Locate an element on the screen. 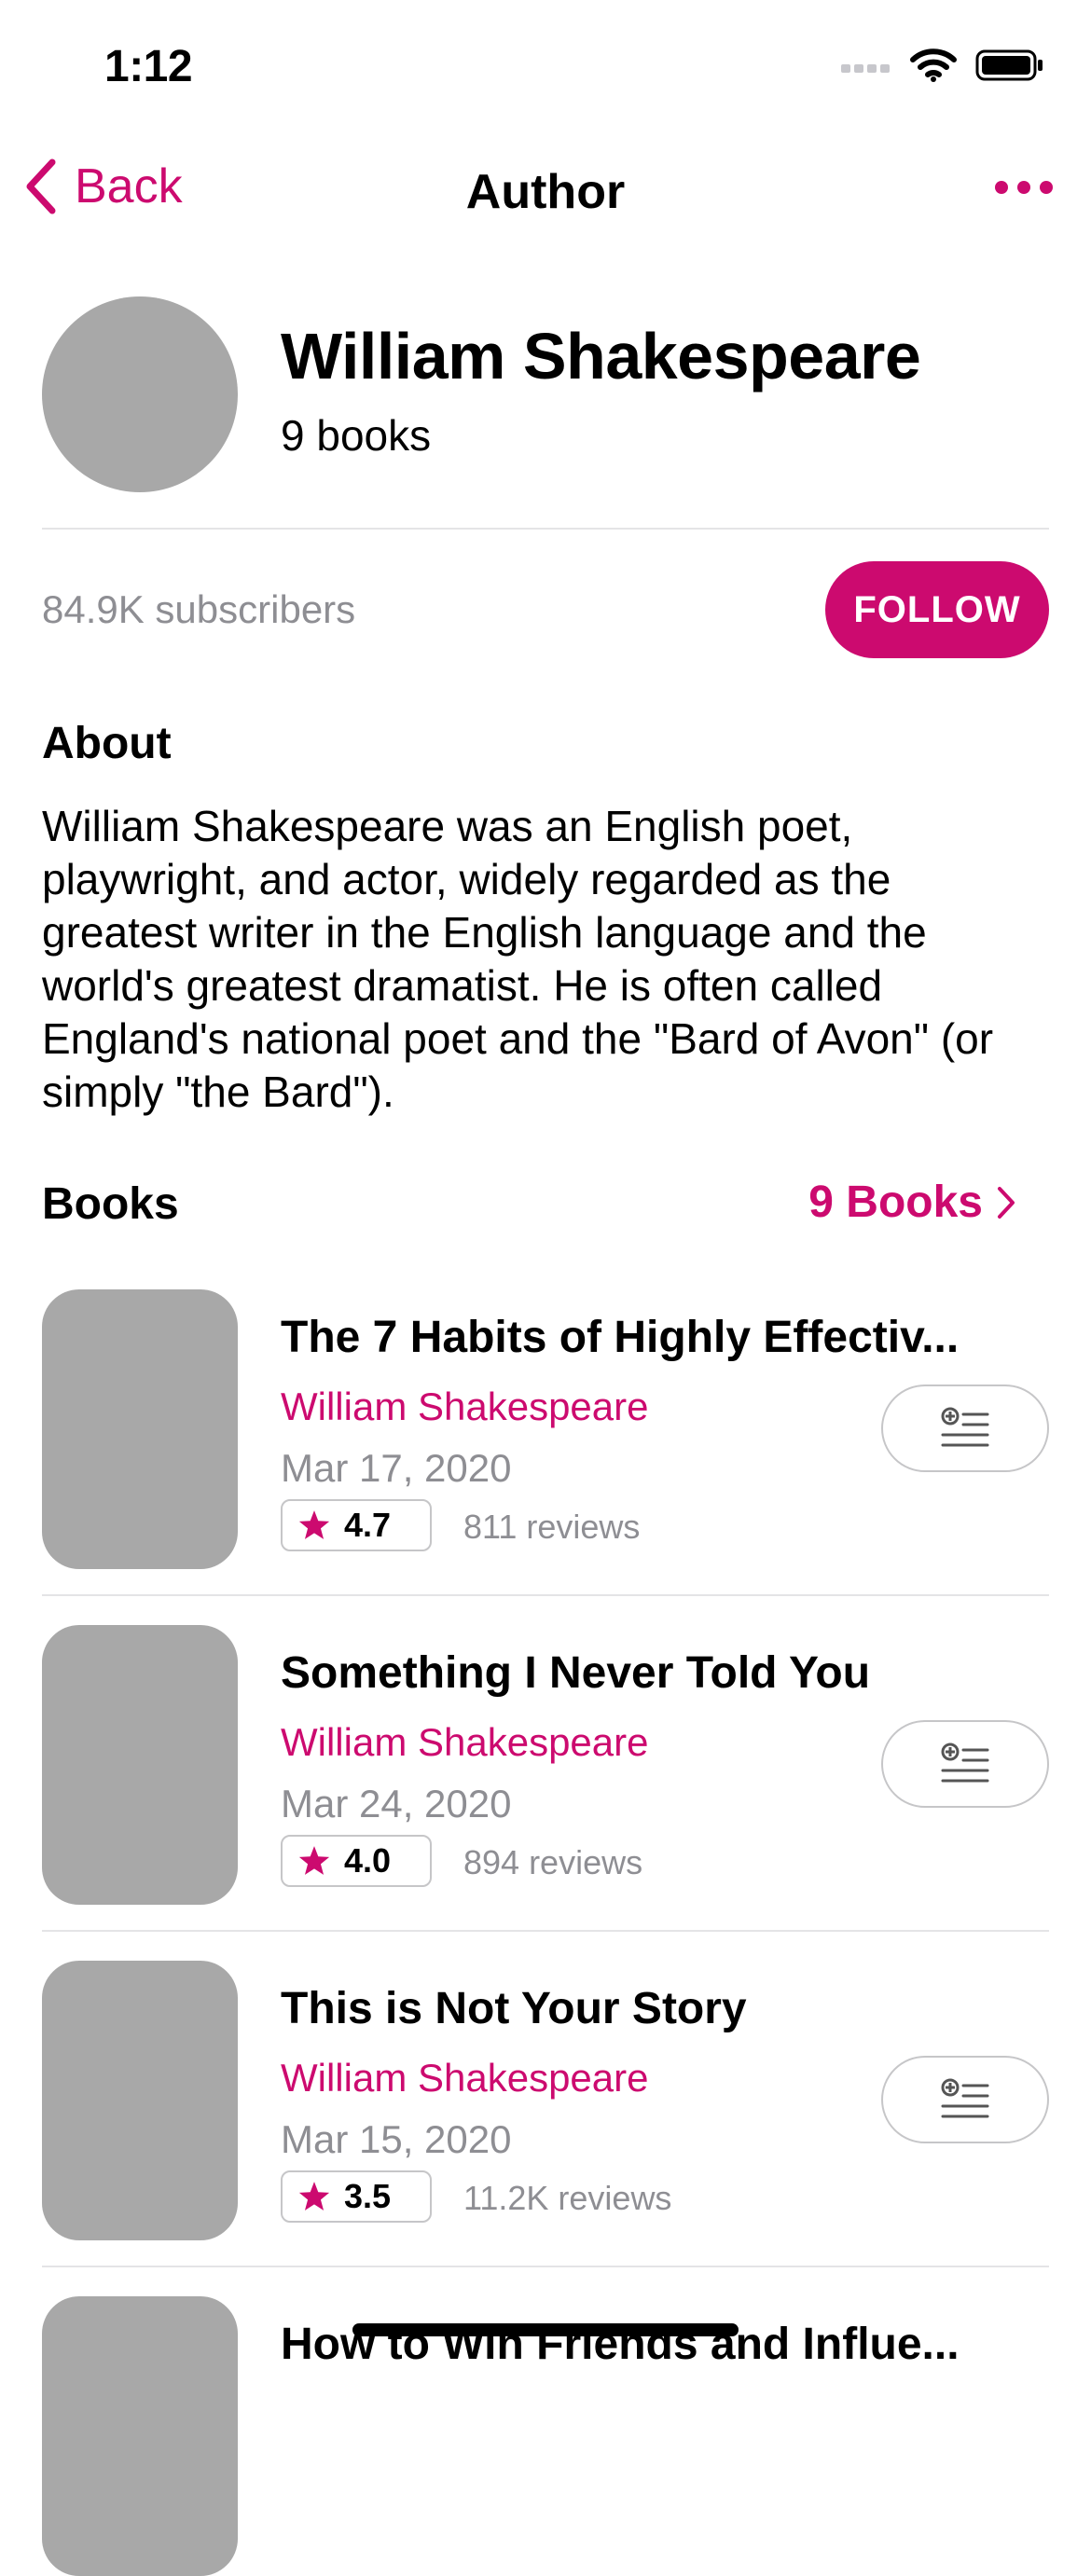 The height and width of the screenshot is (2576, 1091). rating-badge: 4.7 is located at coordinates (356, 1525).